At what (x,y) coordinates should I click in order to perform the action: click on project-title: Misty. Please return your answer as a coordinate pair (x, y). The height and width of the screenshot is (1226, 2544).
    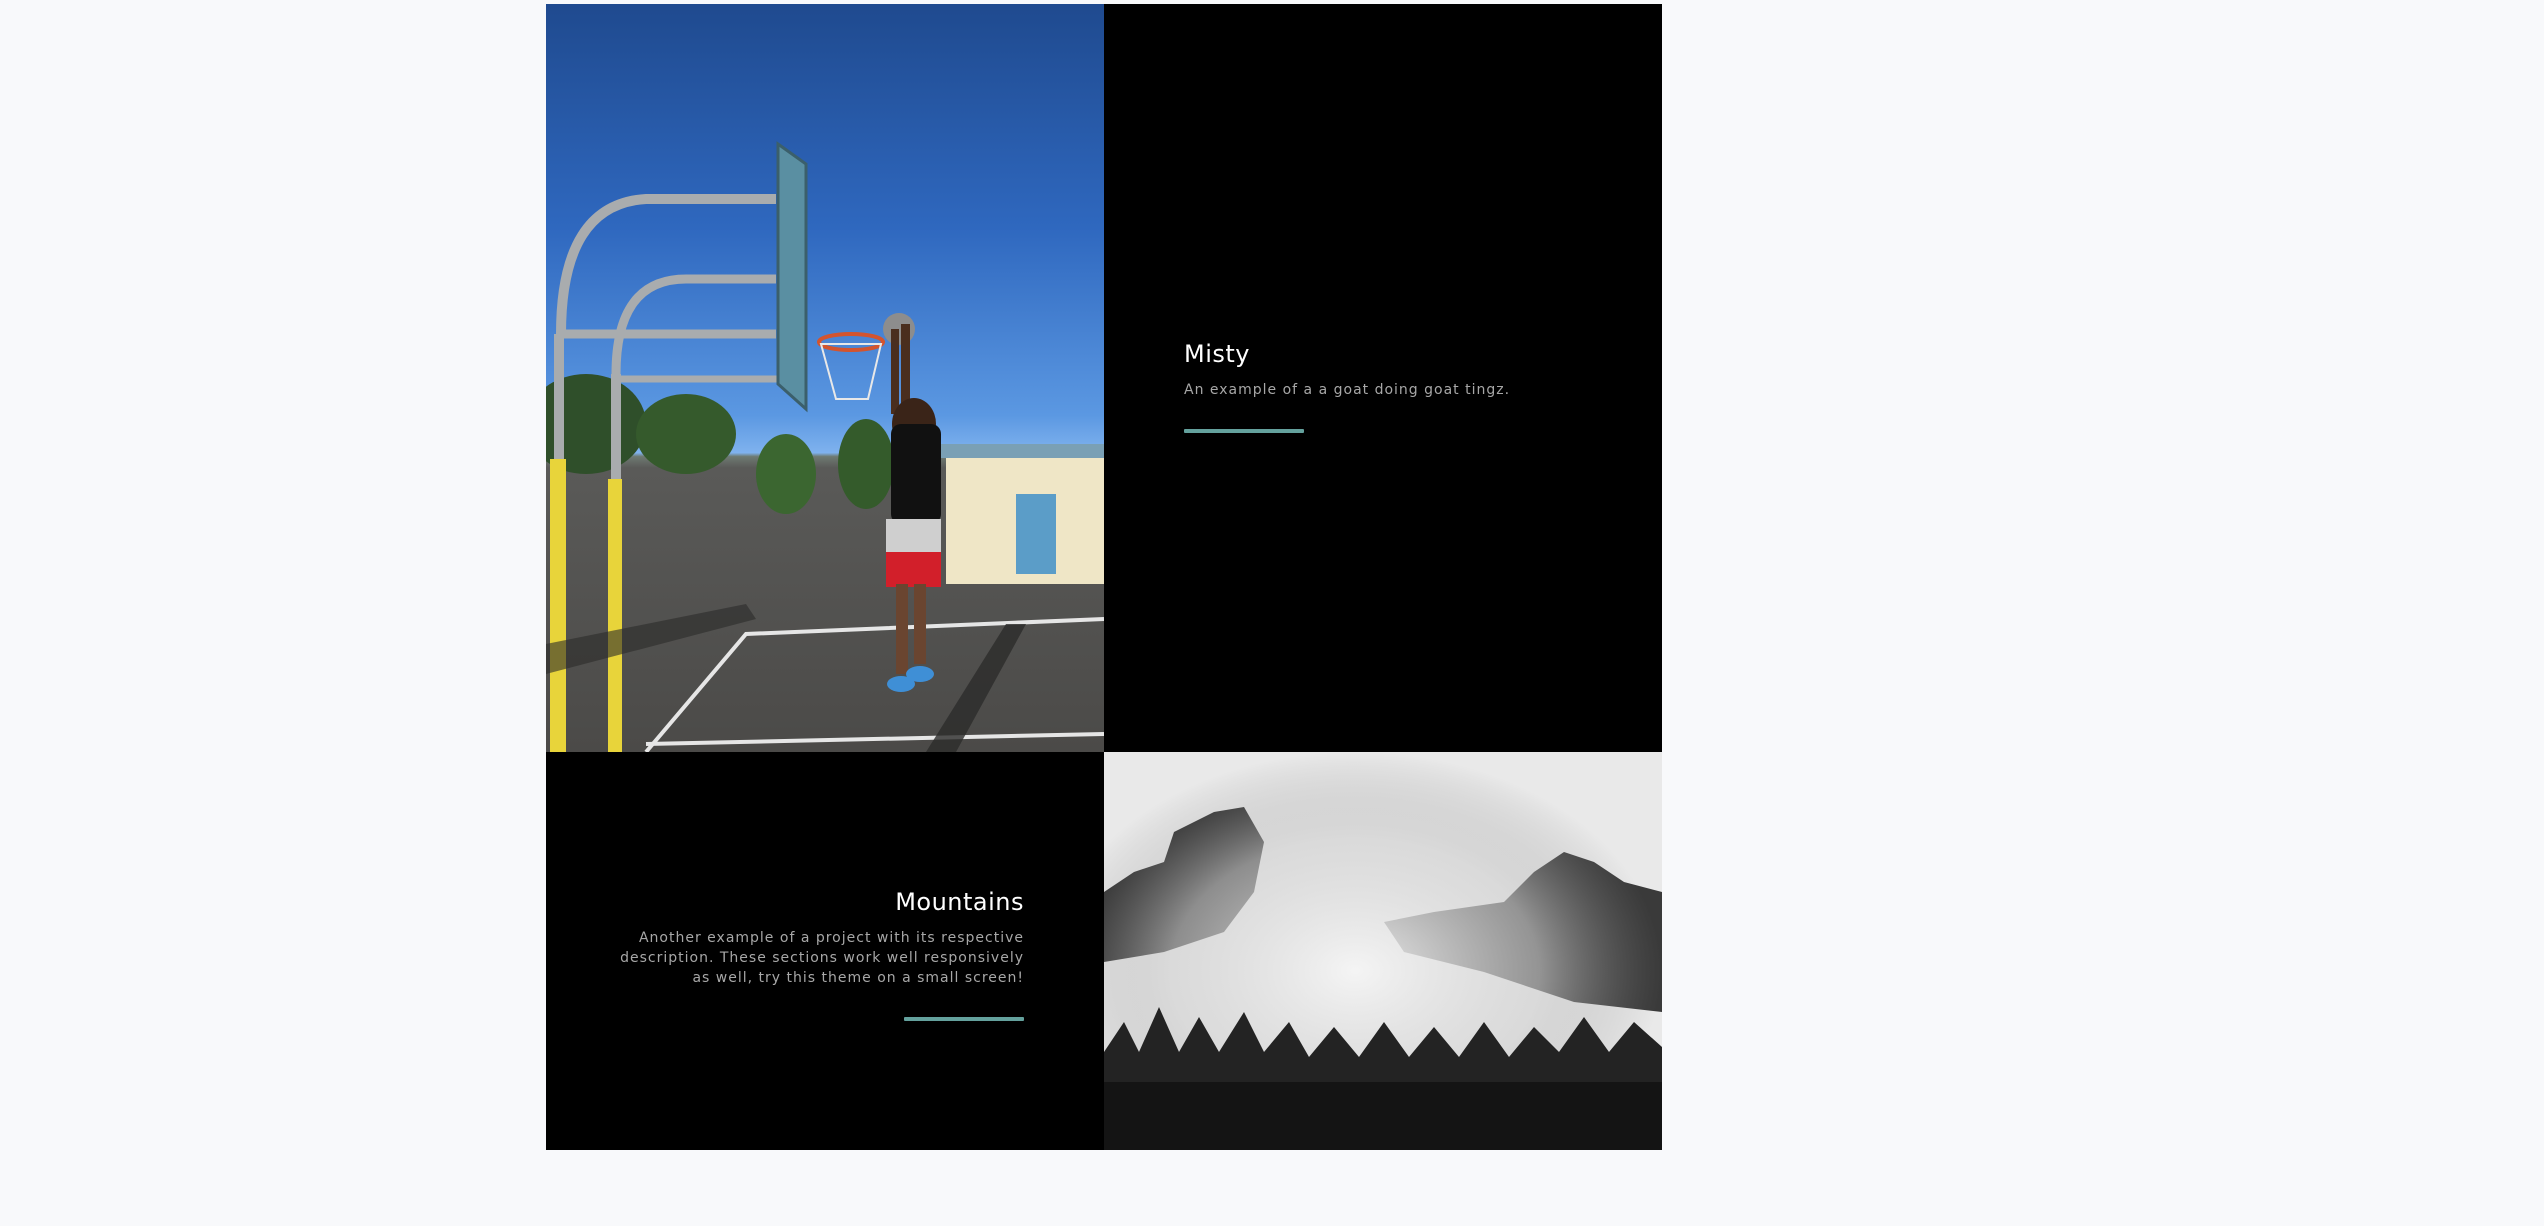
    Looking at the image, I should click on (1217, 354).